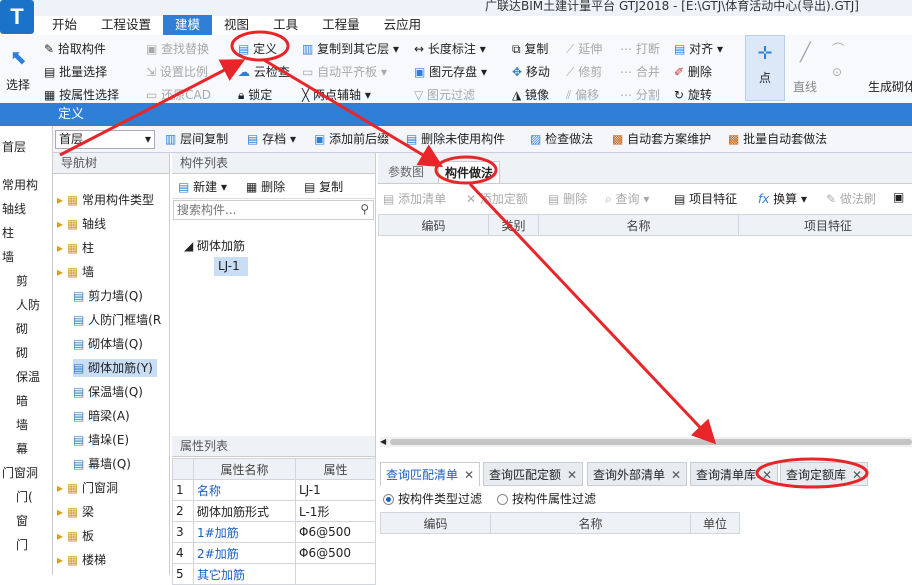  Describe the element at coordinates (705, 198) in the screenshot. I see `item-feature-button: ▤ 项目特征` at that location.